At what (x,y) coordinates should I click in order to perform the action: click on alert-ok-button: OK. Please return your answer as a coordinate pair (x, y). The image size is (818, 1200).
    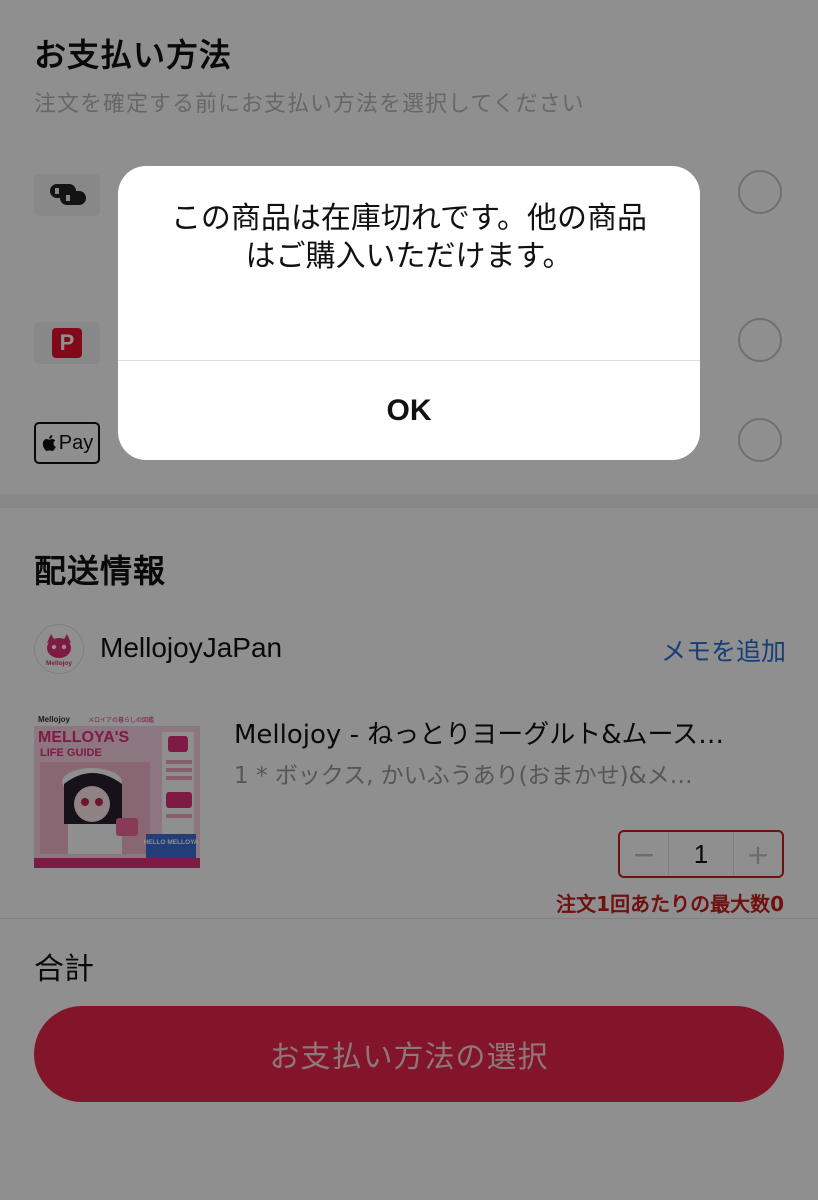
    Looking at the image, I should click on (409, 410).